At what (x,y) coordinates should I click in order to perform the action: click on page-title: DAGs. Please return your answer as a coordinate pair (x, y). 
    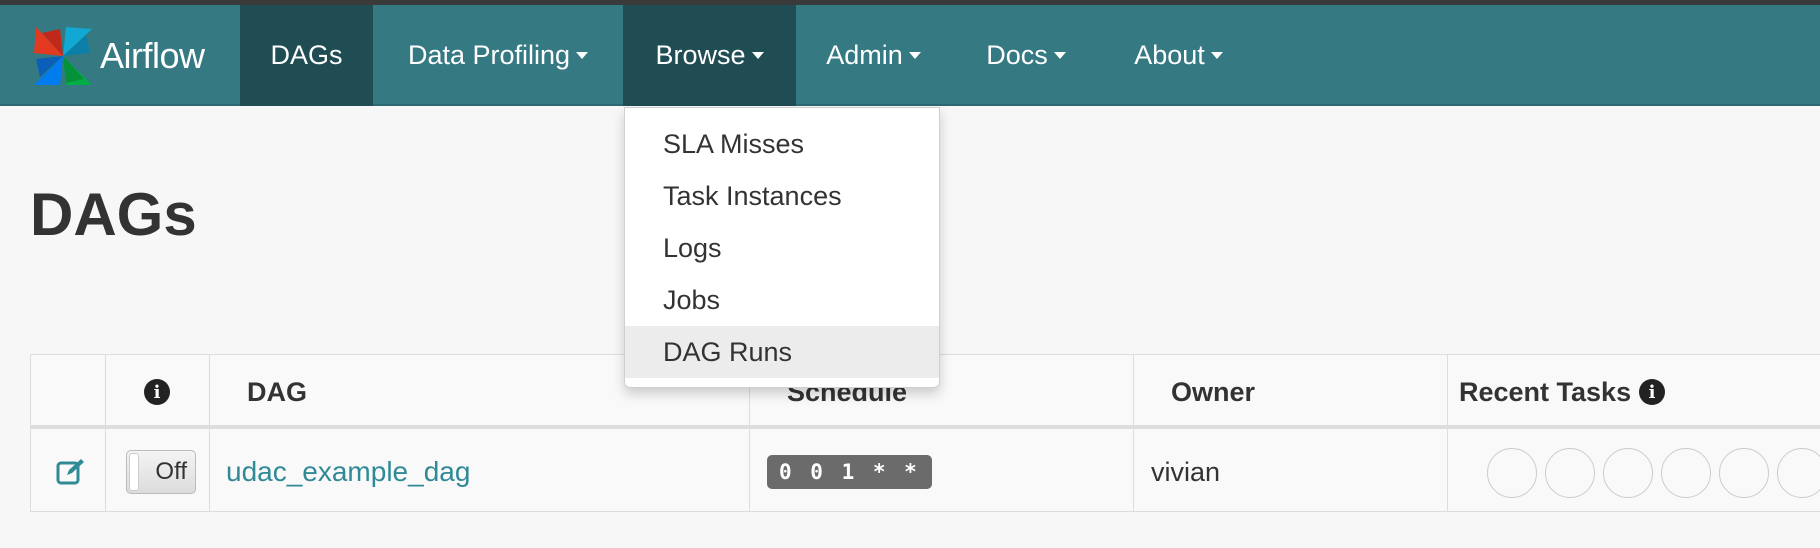
    Looking at the image, I should click on (113, 214).